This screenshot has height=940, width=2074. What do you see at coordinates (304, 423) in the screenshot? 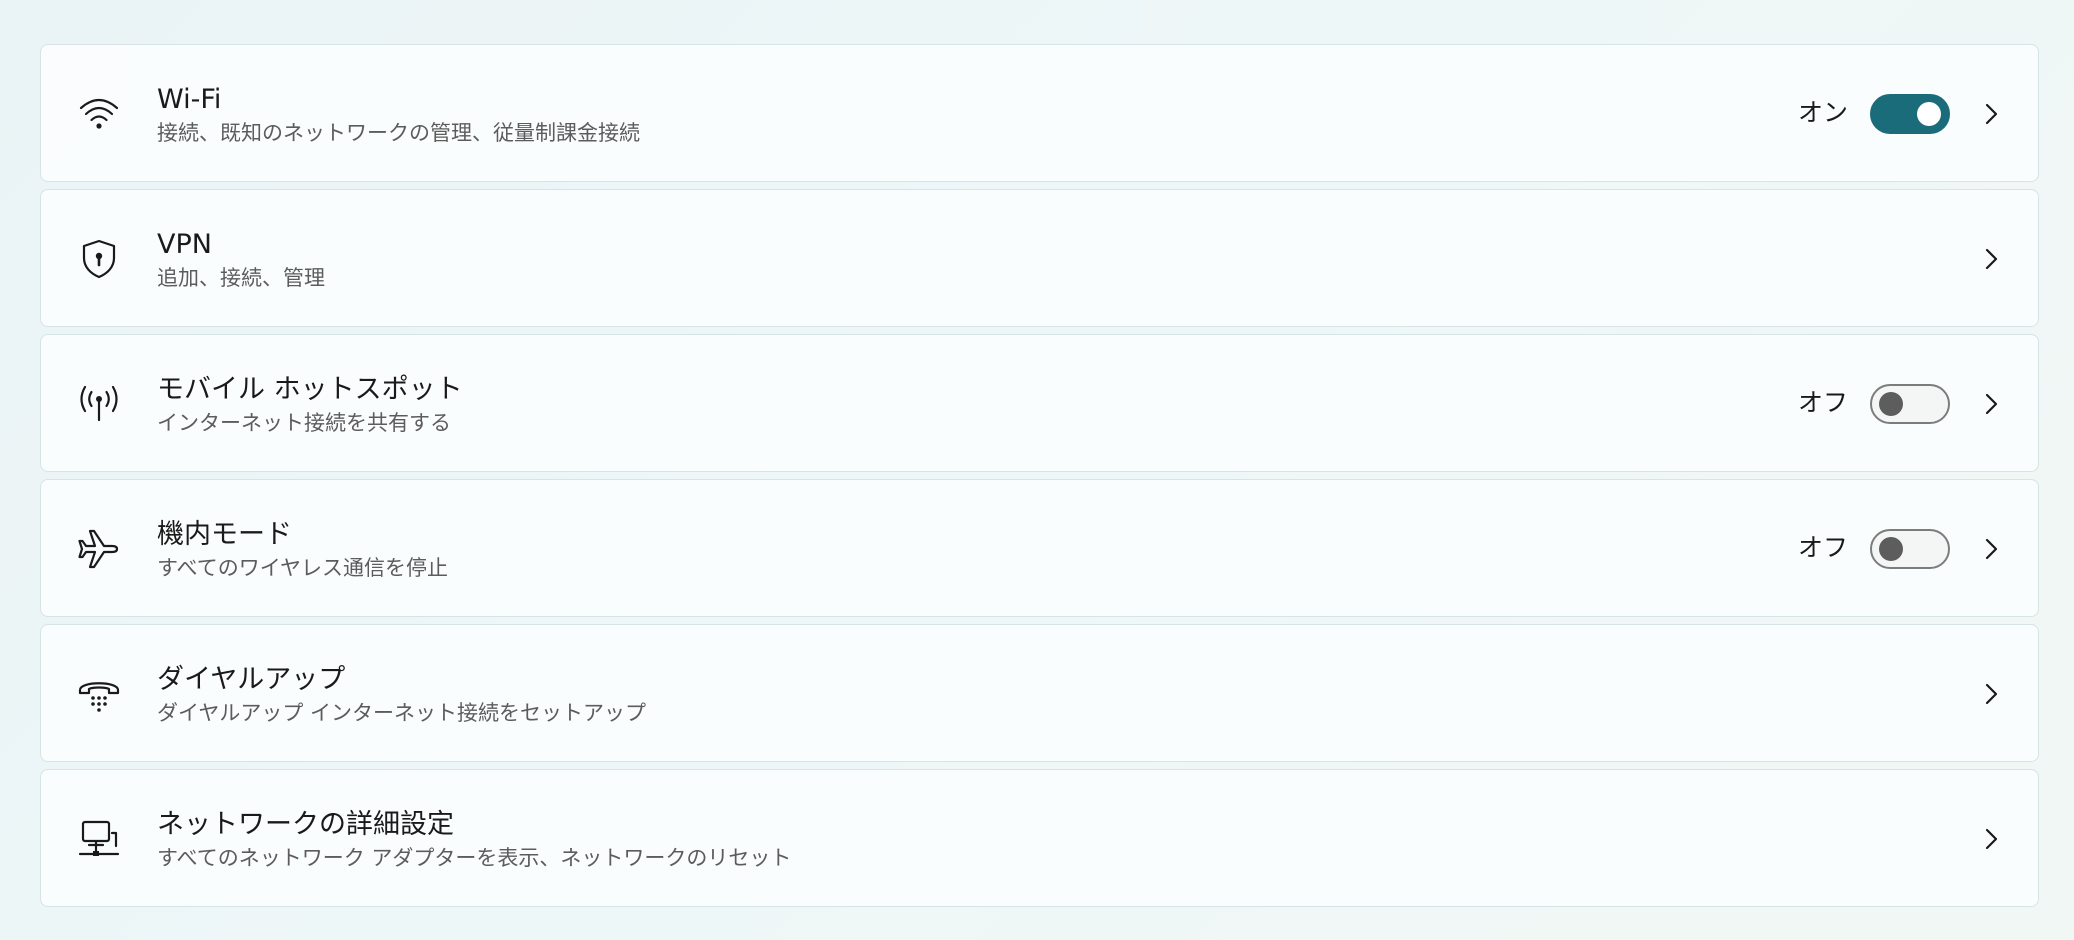
I see `mobile-hotspot-subtitle: インターネット接続を共有する` at bounding box center [304, 423].